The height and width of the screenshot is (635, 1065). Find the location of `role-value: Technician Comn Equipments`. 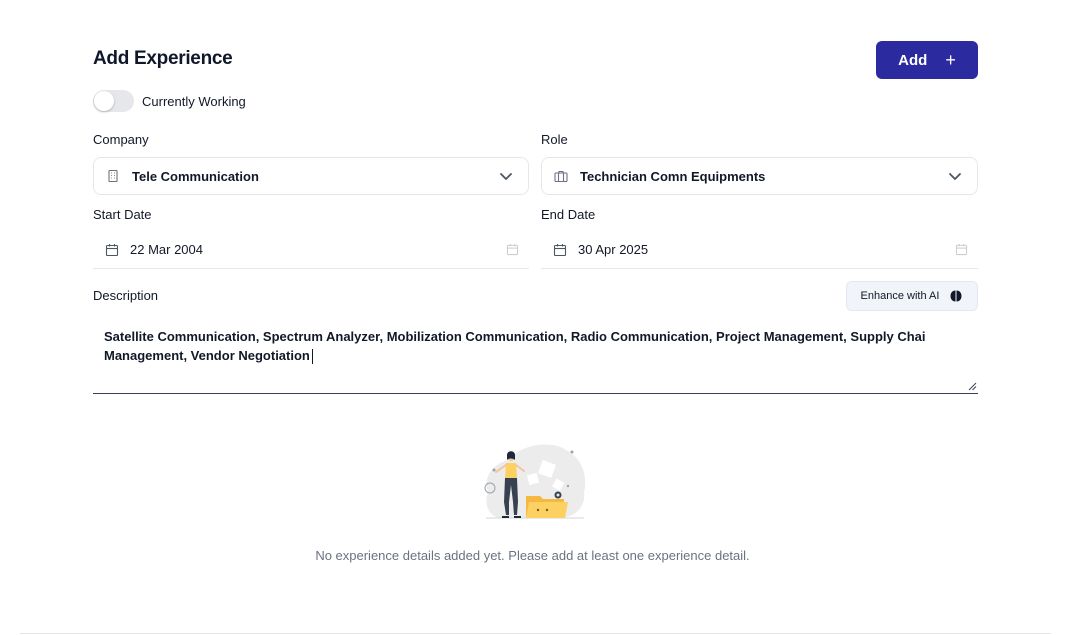

role-value: Technician Comn Equipments is located at coordinates (673, 176).